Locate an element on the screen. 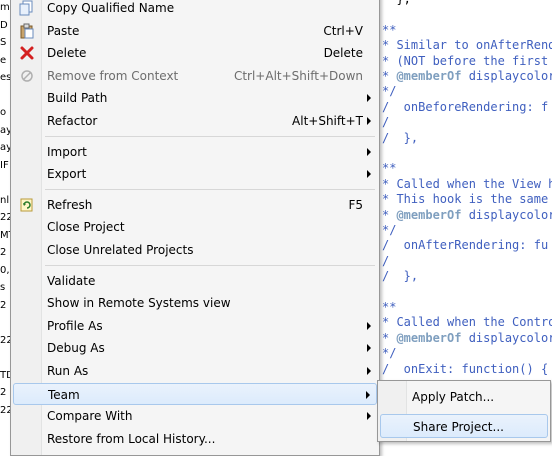  menu-item-delete: Delete Delete is located at coordinates (195, 53).